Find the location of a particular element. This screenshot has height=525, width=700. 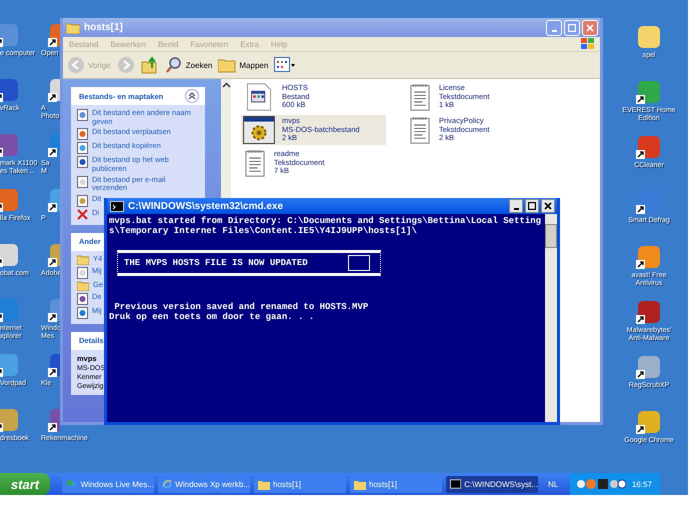

up-folder-icon is located at coordinates (149, 65).